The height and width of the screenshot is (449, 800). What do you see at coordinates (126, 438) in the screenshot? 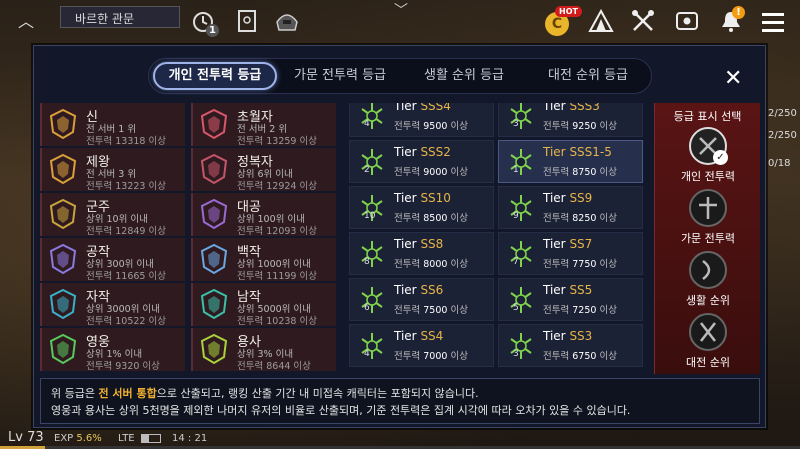
I see `network-label: LTE` at bounding box center [126, 438].